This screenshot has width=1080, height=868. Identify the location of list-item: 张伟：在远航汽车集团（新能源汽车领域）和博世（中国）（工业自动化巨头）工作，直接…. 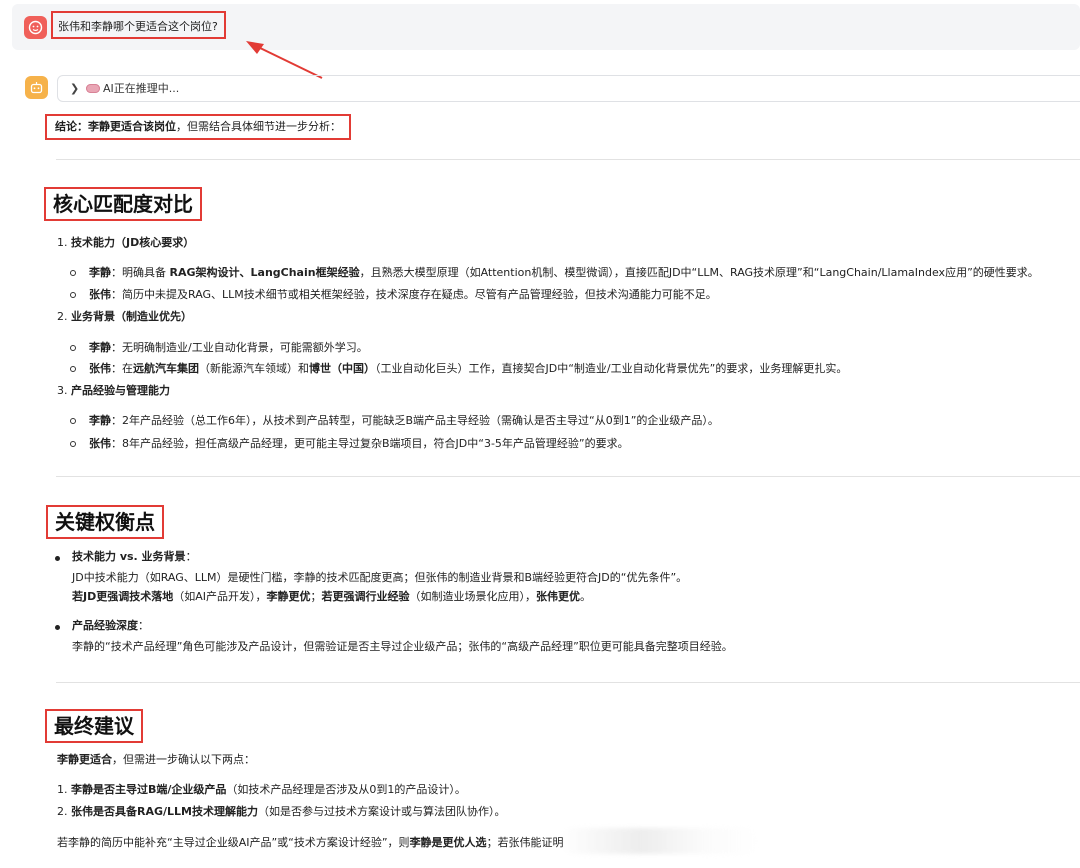
(468, 369).